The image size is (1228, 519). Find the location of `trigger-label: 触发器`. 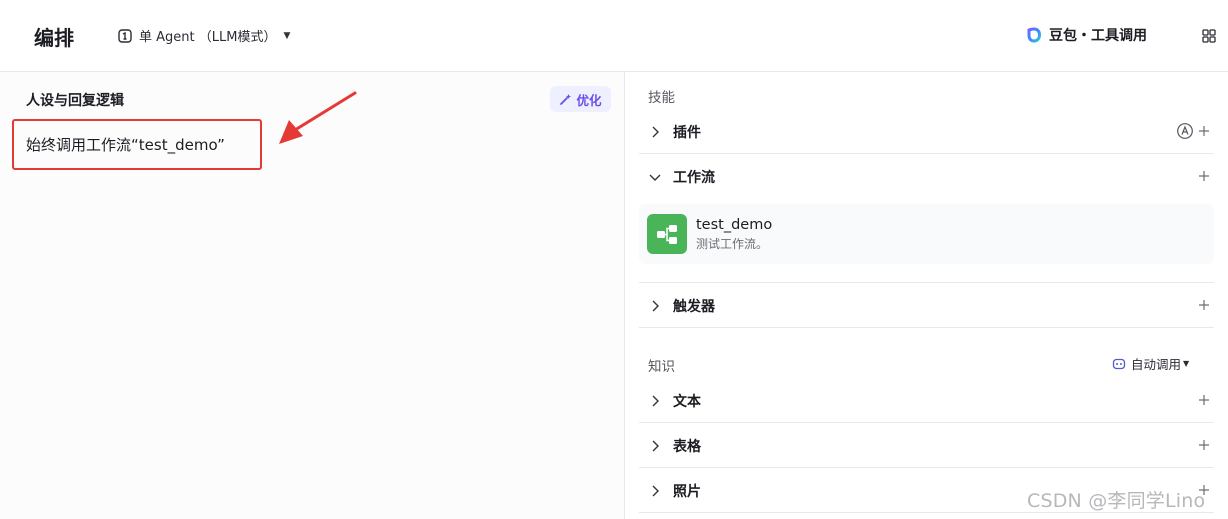

trigger-label: 触发器 is located at coordinates (694, 306).